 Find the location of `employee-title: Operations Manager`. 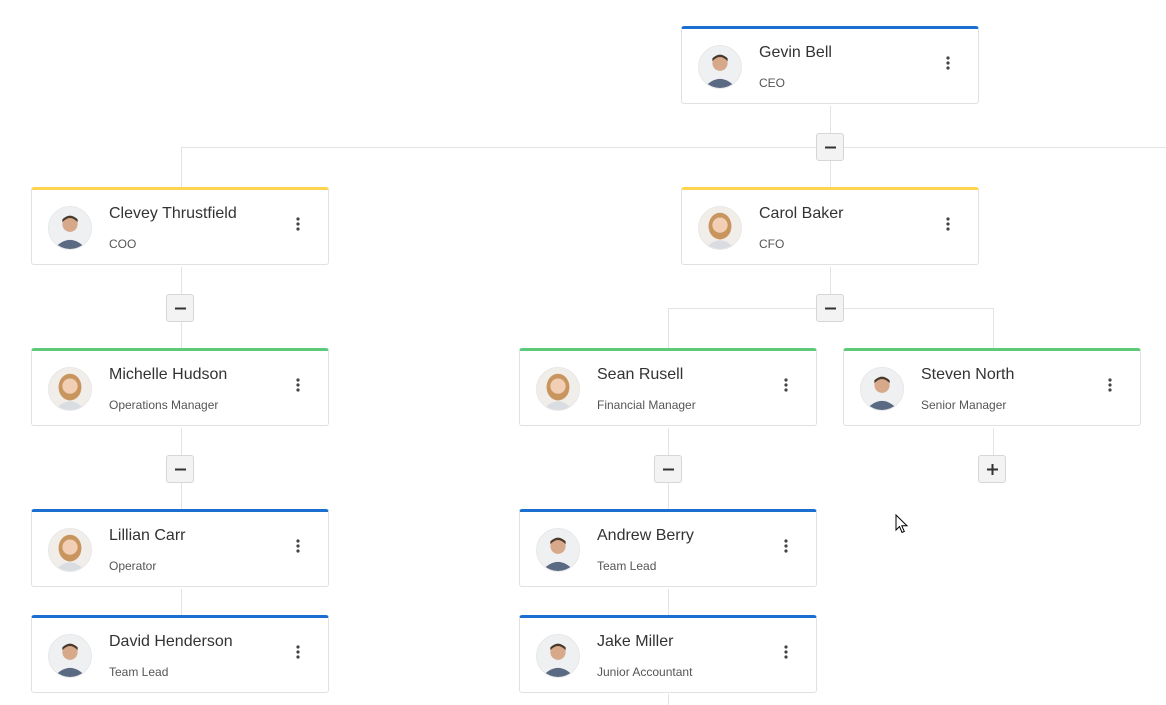

employee-title: Operations Manager is located at coordinates (164, 405).